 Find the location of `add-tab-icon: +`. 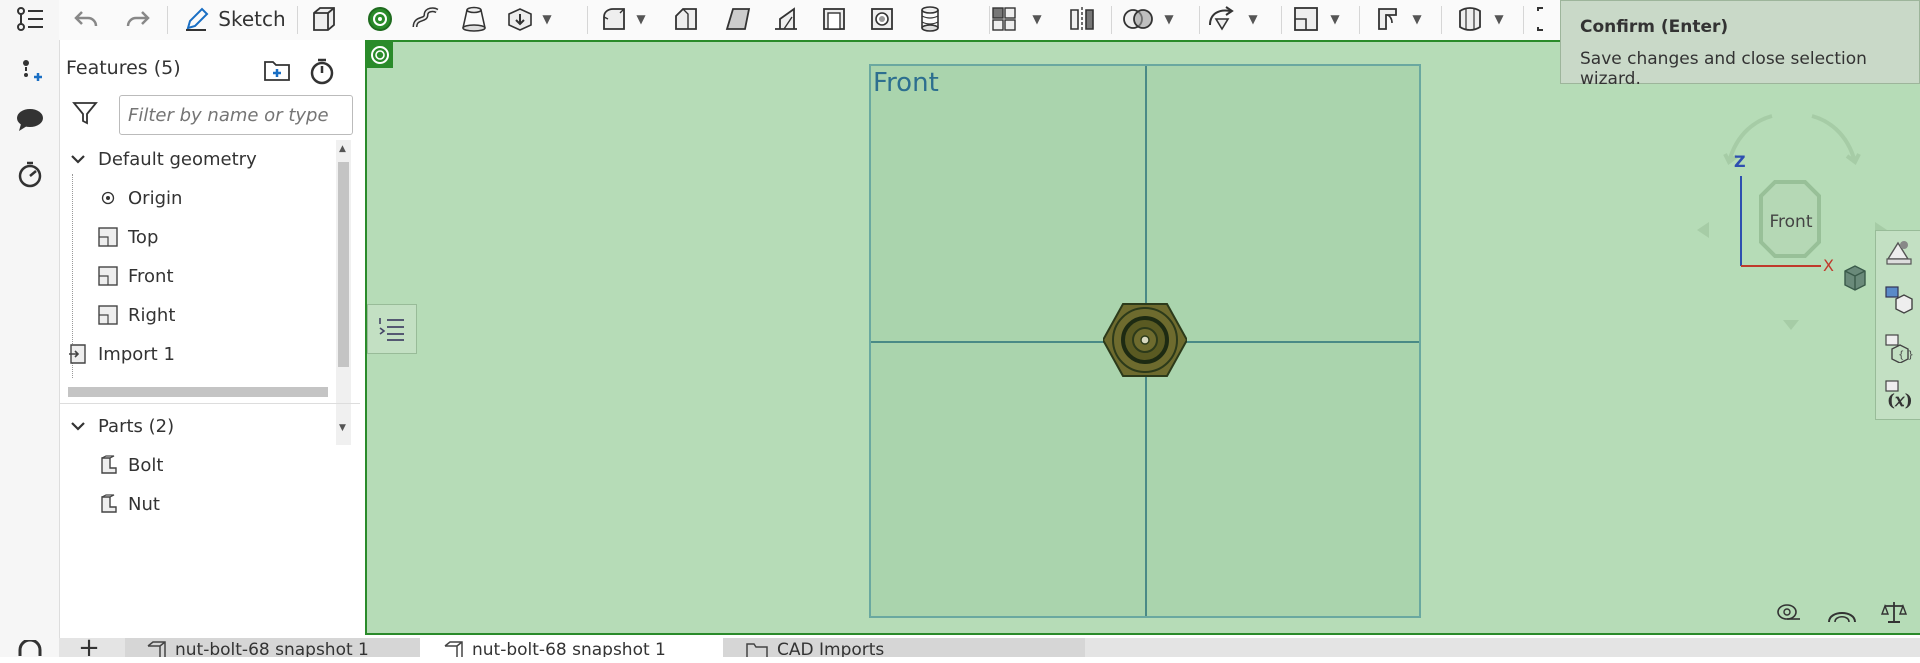

add-tab-icon: + is located at coordinates (89, 648).